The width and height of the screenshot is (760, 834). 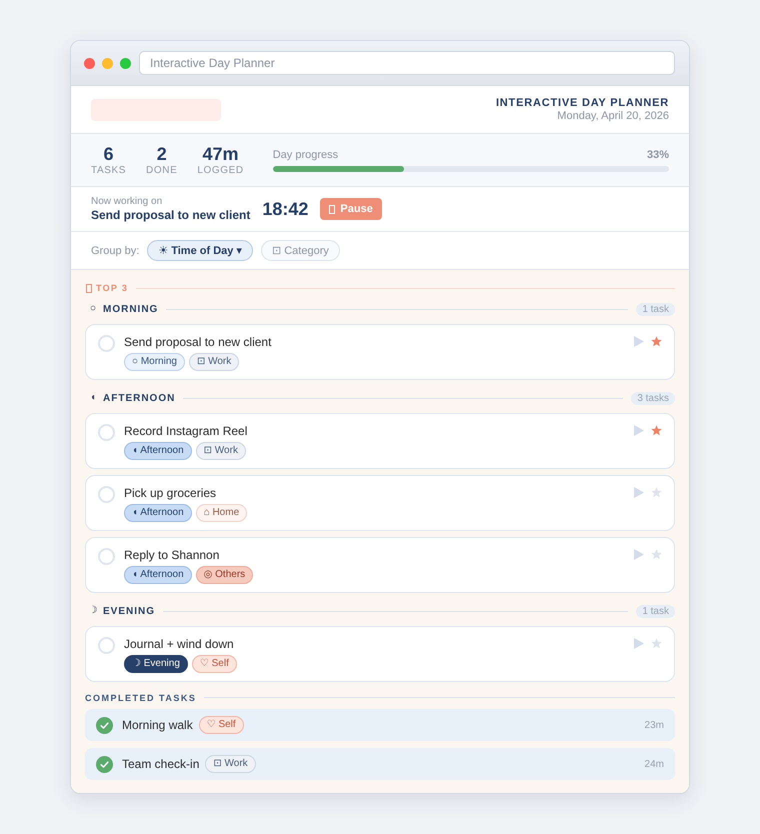 What do you see at coordinates (221, 154) in the screenshot?
I see `stat-value: 47m` at bounding box center [221, 154].